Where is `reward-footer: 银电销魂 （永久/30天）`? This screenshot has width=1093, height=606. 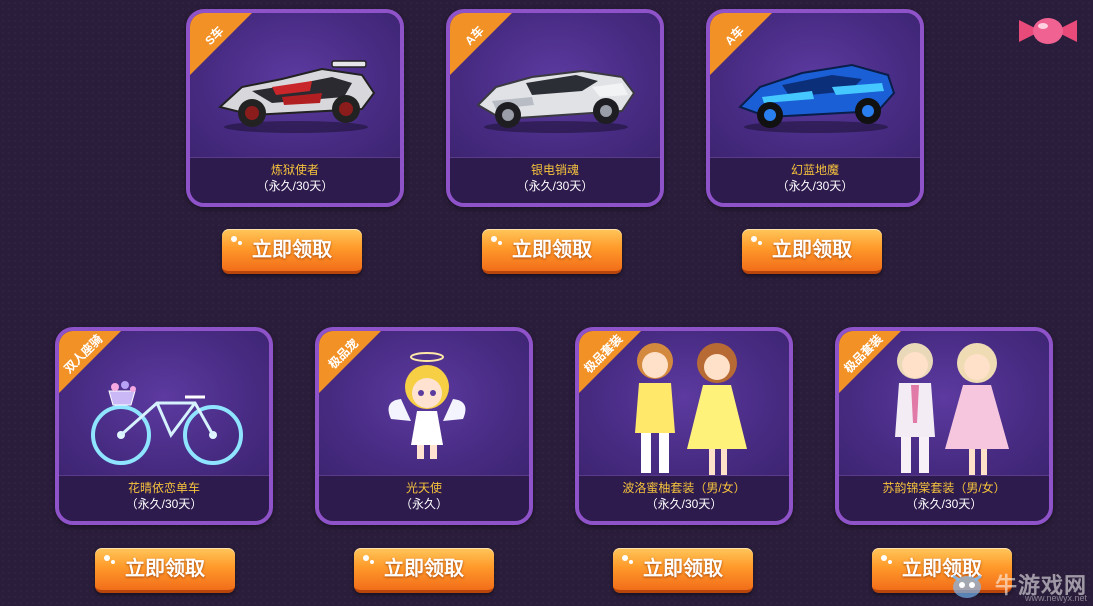
reward-footer: 银电销魂 （永久/30天） is located at coordinates (555, 180).